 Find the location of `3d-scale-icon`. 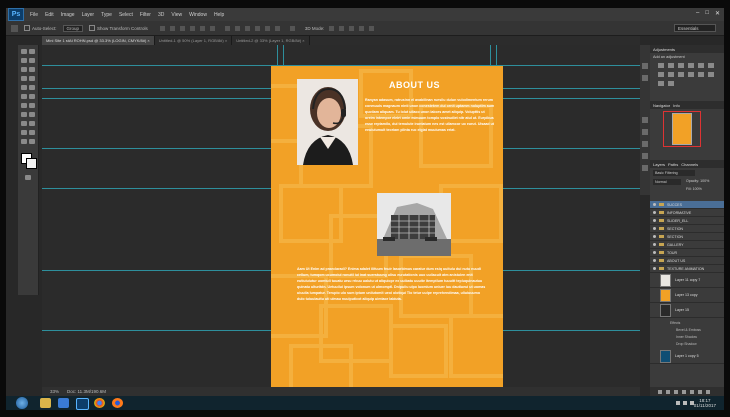

3d-scale-icon is located at coordinates (372, 28).